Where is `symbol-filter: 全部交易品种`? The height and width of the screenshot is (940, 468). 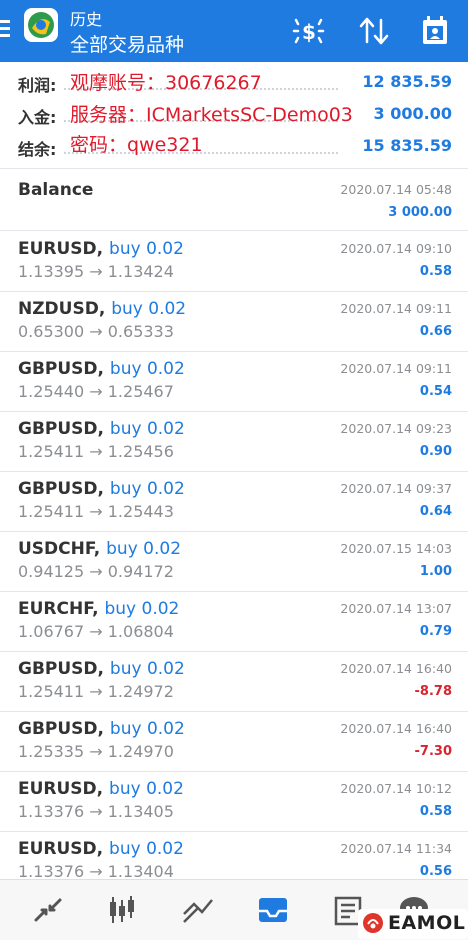 symbol-filter: 全部交易品种 is located at coordinates (127, 43).